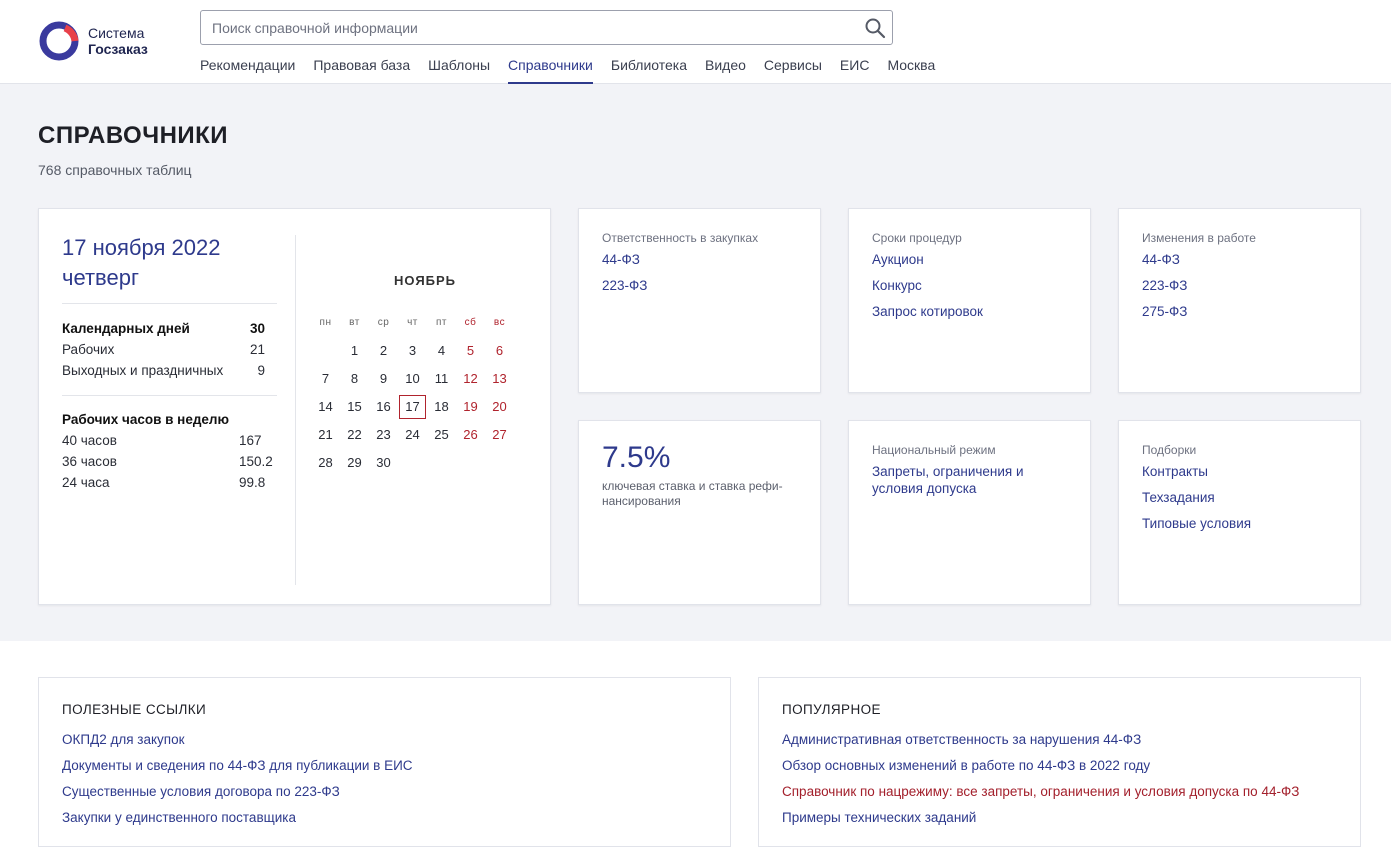  I want to click on nav-eis: ЕИС, so click(855, 70).